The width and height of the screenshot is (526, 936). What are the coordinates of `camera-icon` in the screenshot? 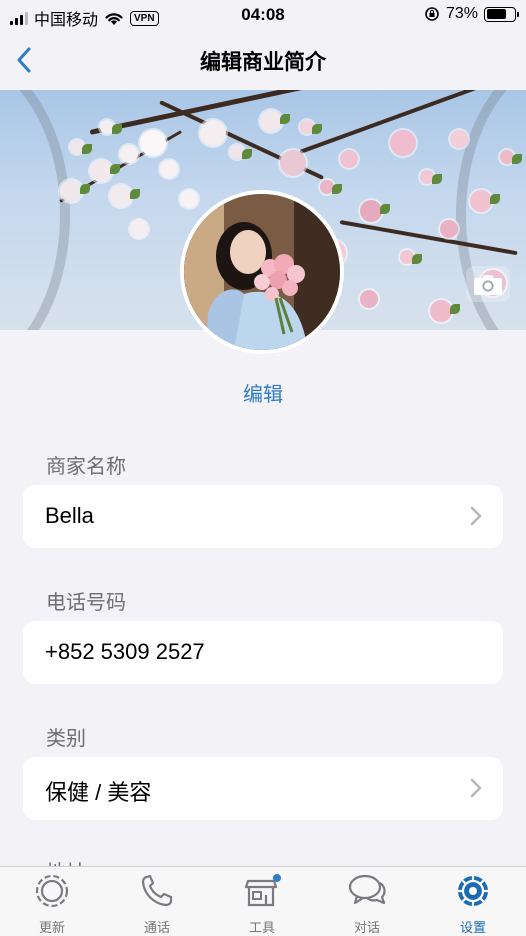 It's located at (488, 285).